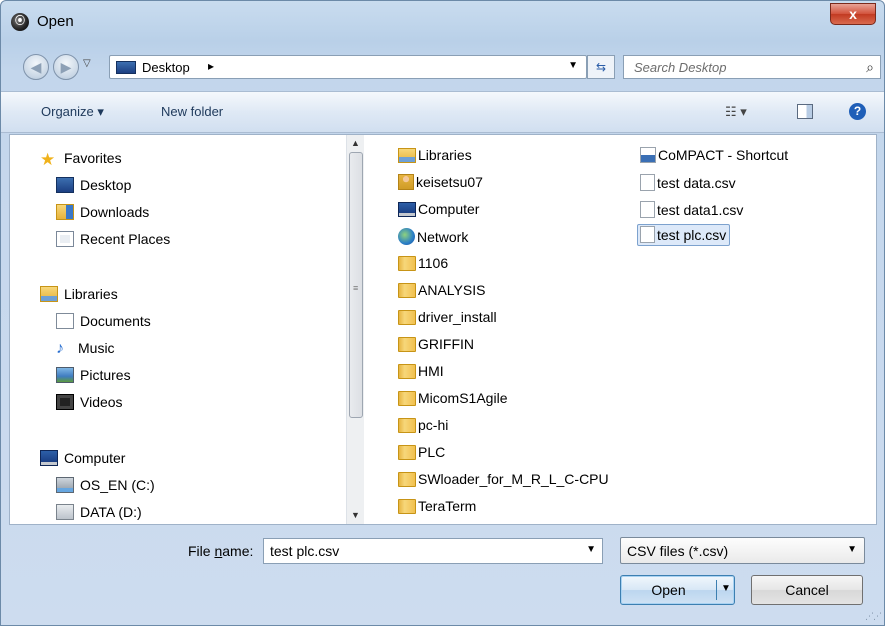 This screenshot has height=626, width=885. I want to click on file-item-test-data1-csv: test data1.csv, so click(692, 210).